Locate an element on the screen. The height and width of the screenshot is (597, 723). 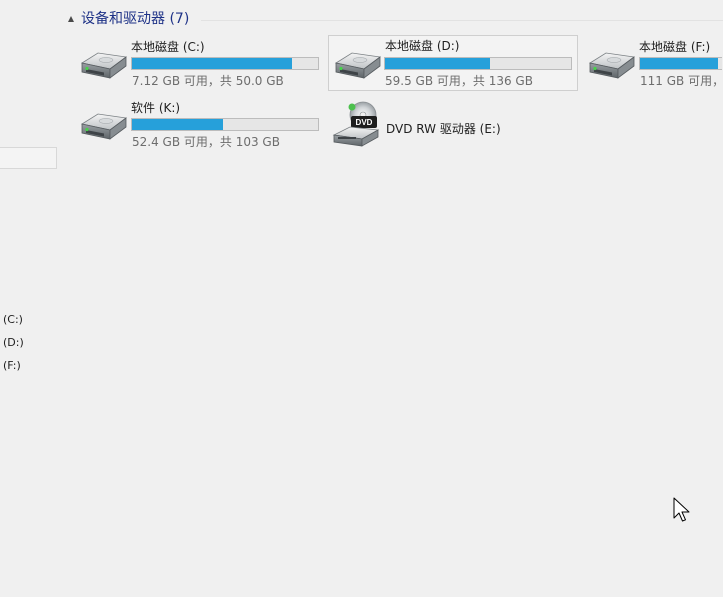
drive-tile-c: 本地磁盘 (C:) 7.12 GB 可用，共 50.0 GB is located at coordinates (202, 64).